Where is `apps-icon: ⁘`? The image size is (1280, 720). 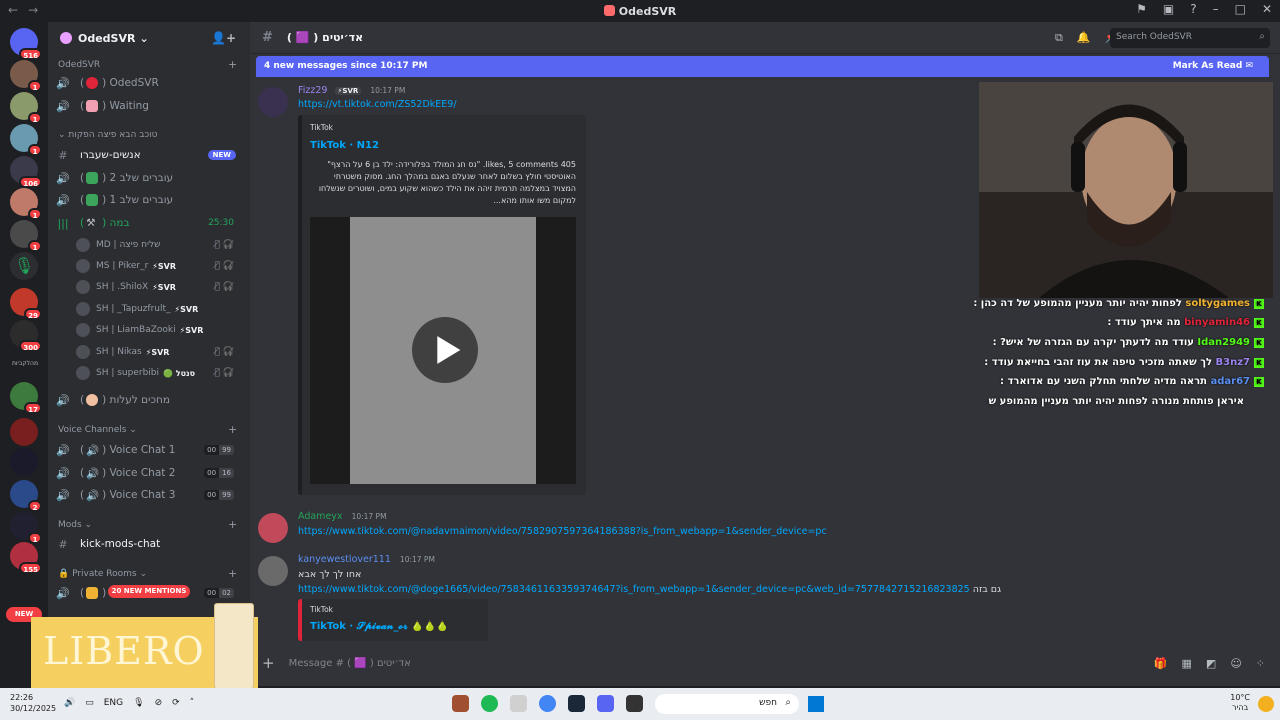 apps-icon: ⁘ is located at coordinates (1260, 663).